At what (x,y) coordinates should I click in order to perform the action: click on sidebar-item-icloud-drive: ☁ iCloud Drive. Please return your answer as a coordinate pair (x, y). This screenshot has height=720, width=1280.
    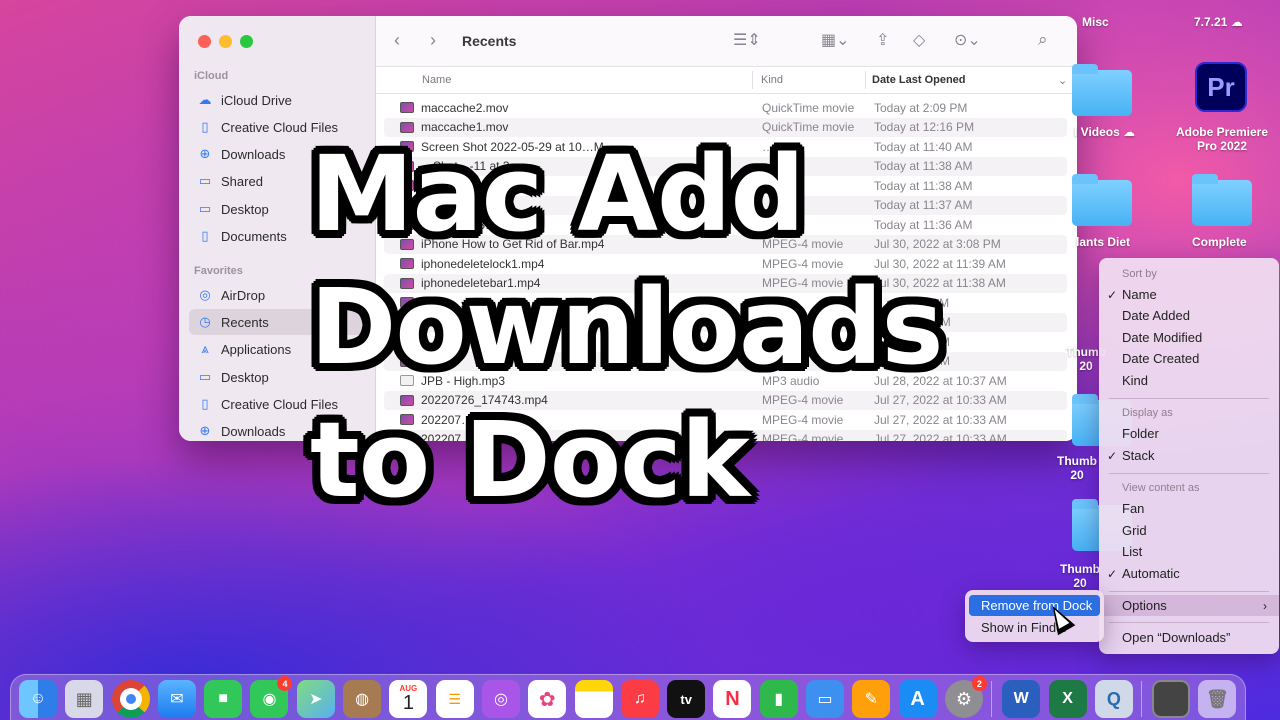
    Looking at the image, I should click on (279, 100).